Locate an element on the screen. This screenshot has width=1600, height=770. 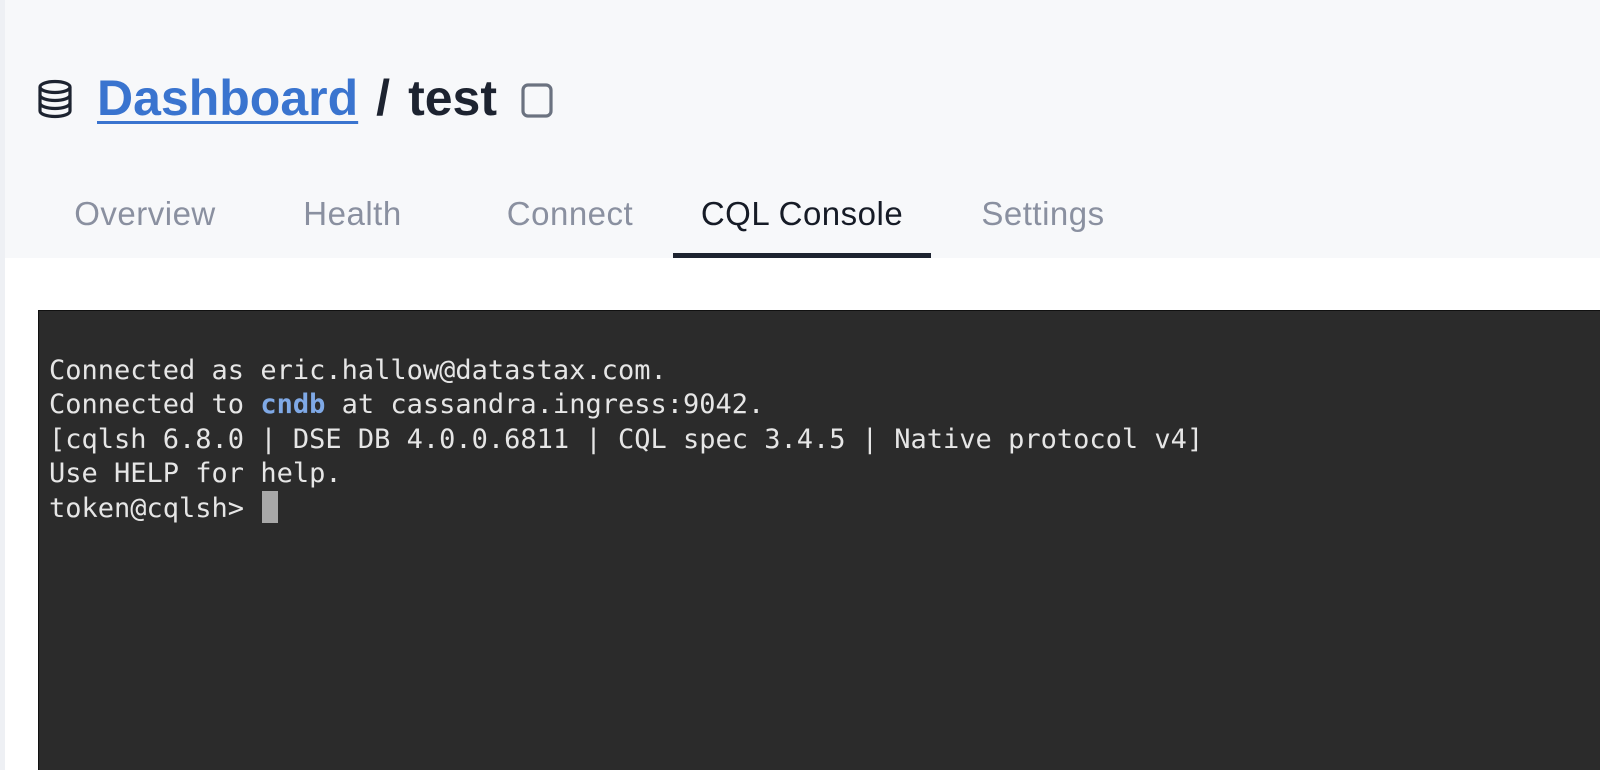
terminal-prompt-line: token@cqlsh> is located at coordinates (819, 509).